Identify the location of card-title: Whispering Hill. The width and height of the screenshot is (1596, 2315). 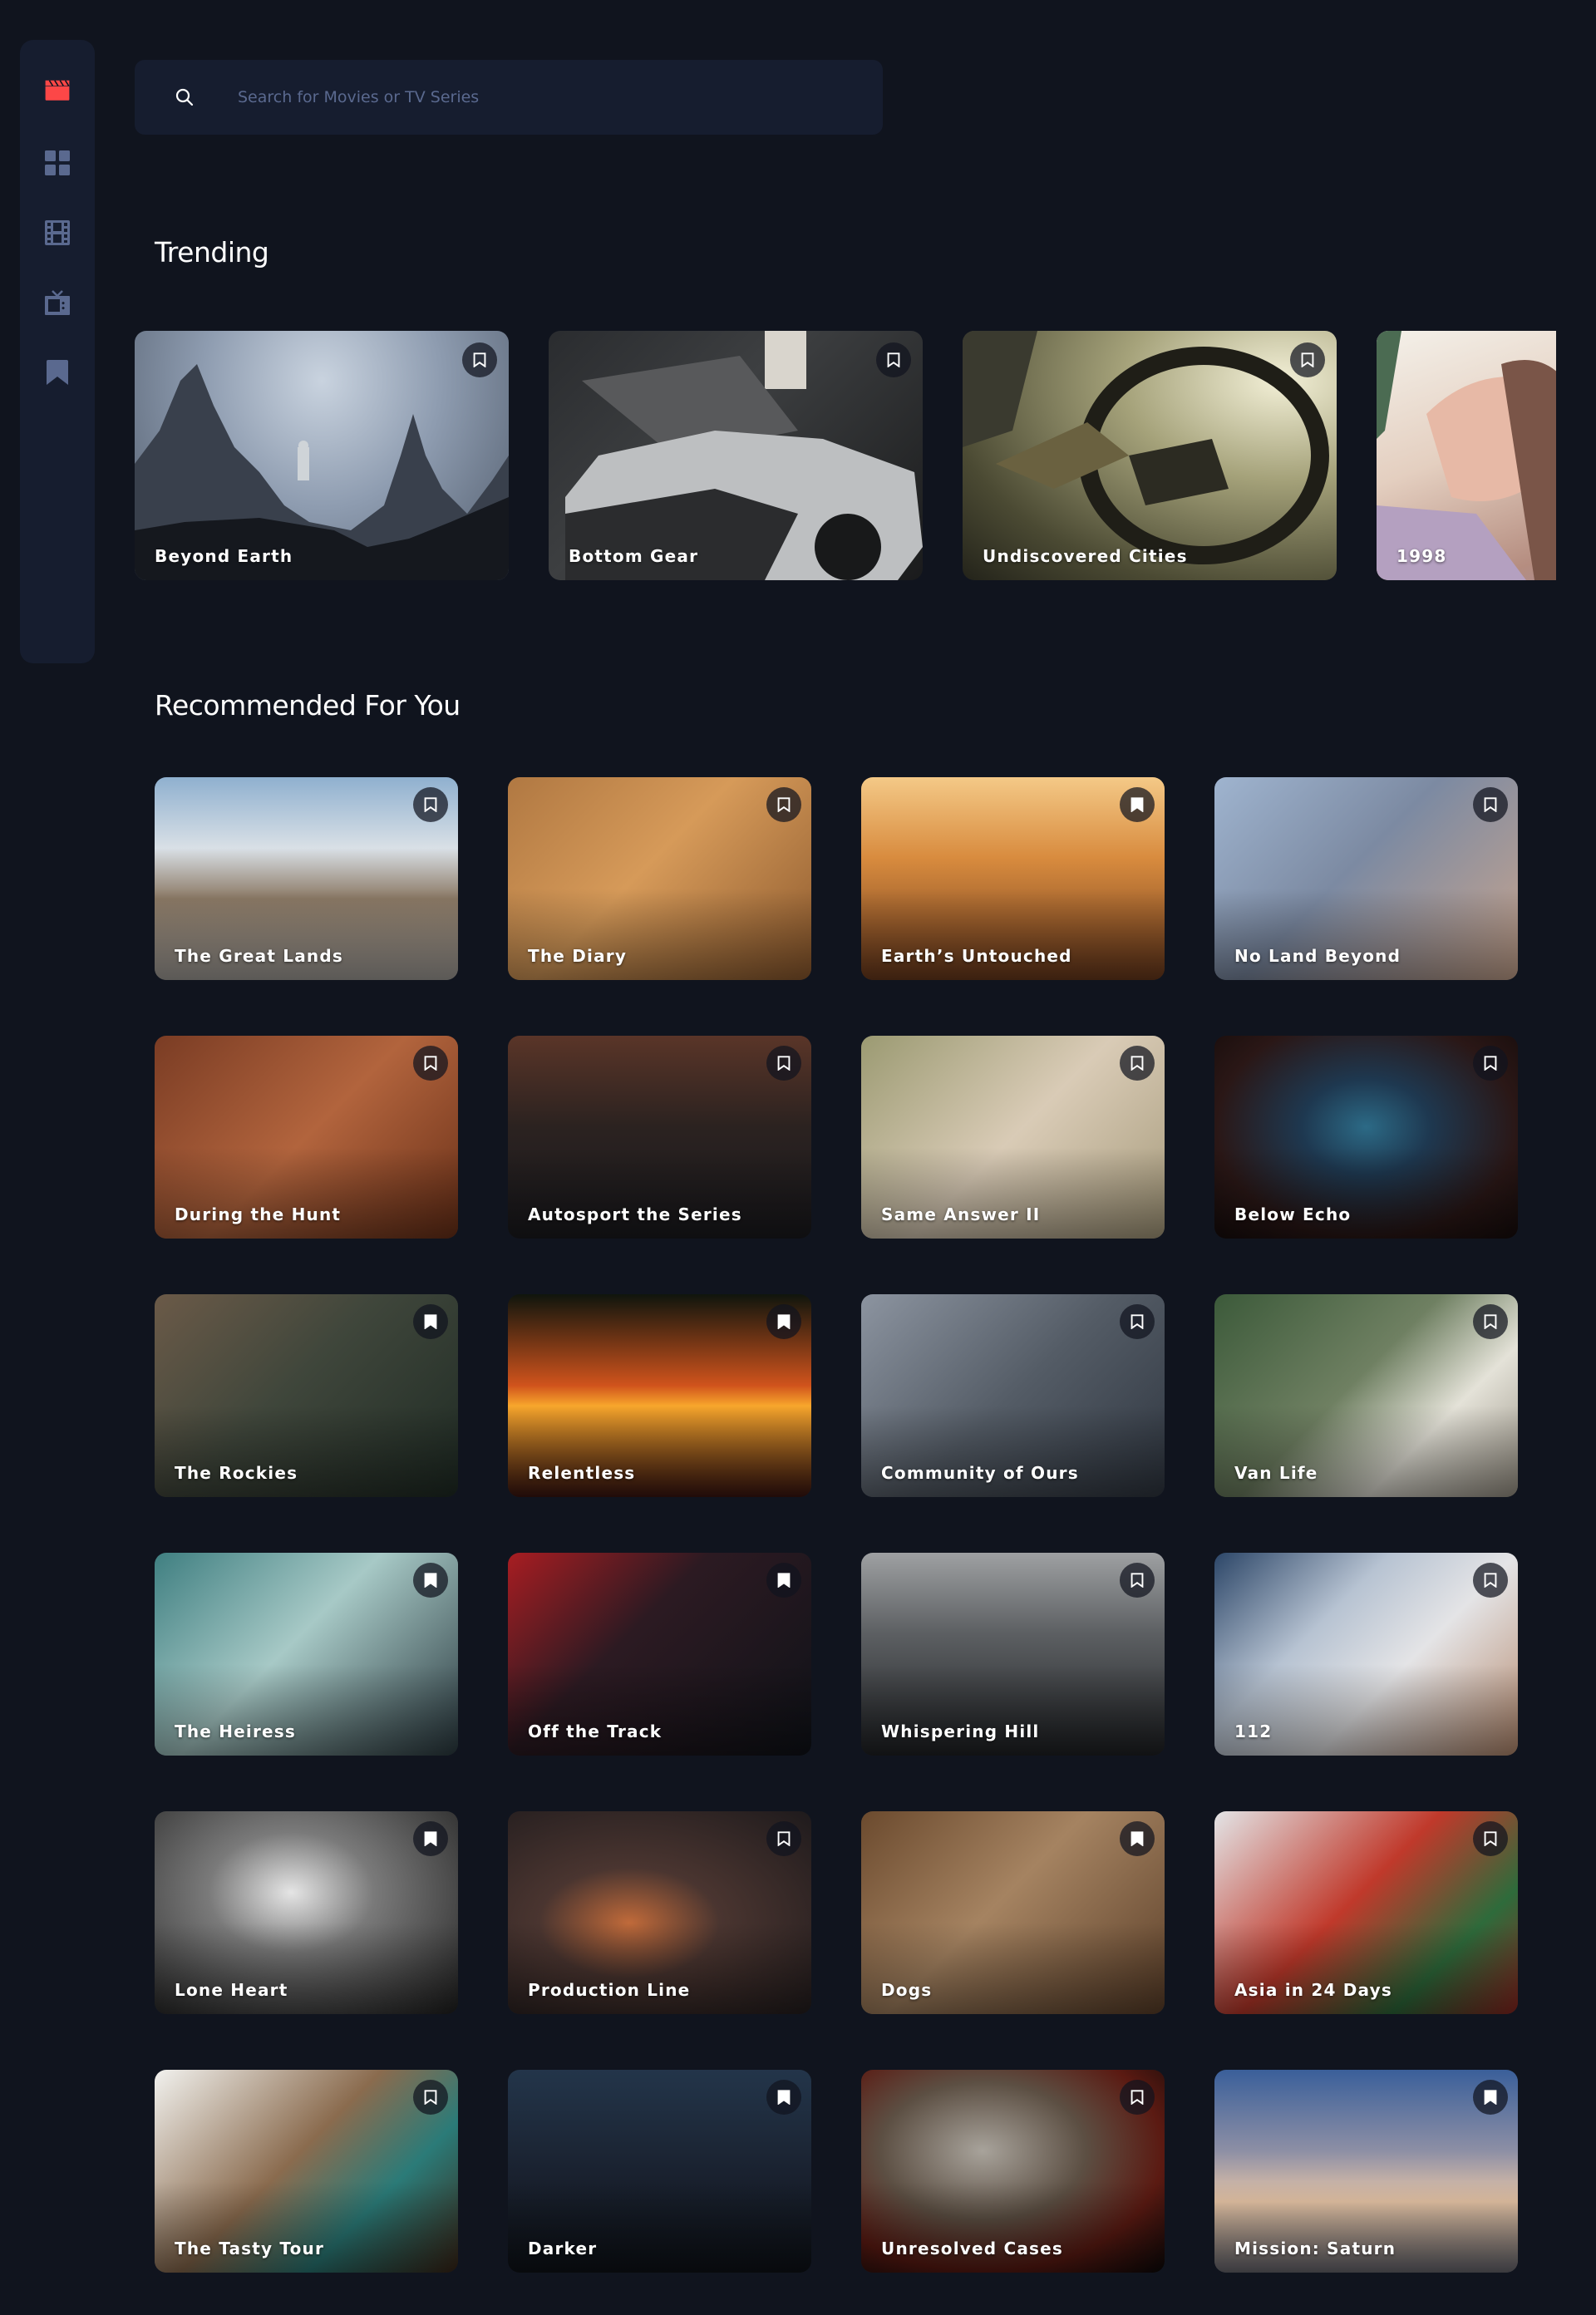
(960, 1731).